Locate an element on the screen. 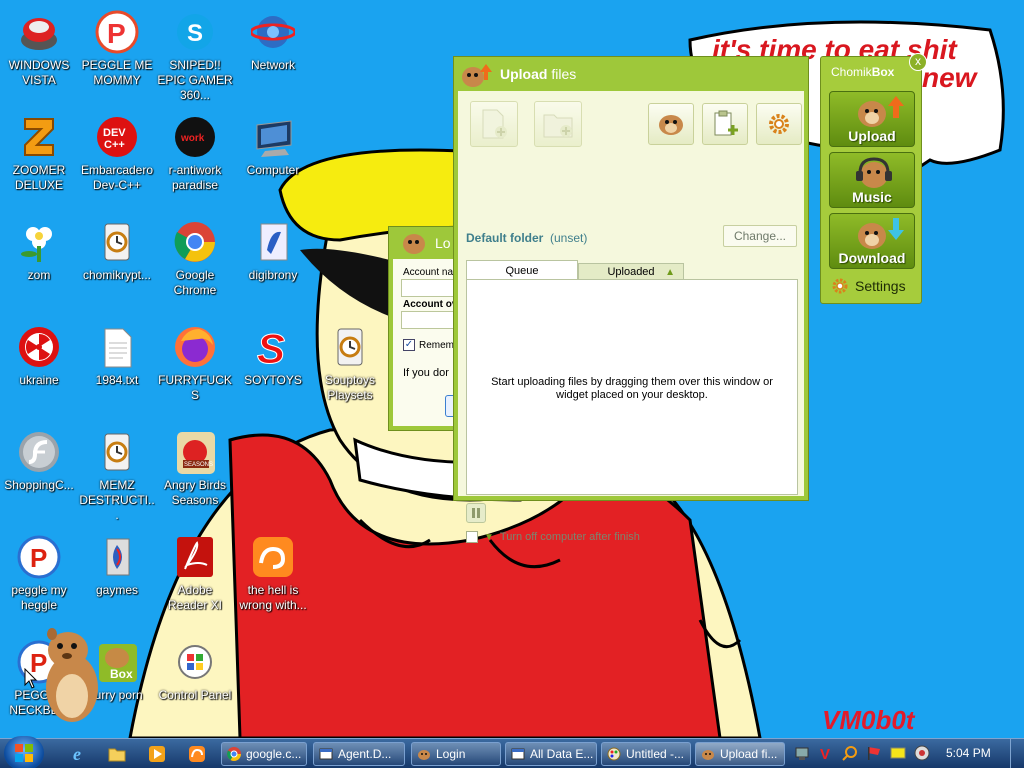  hamster-mascot is located at coordinates (73, 676).